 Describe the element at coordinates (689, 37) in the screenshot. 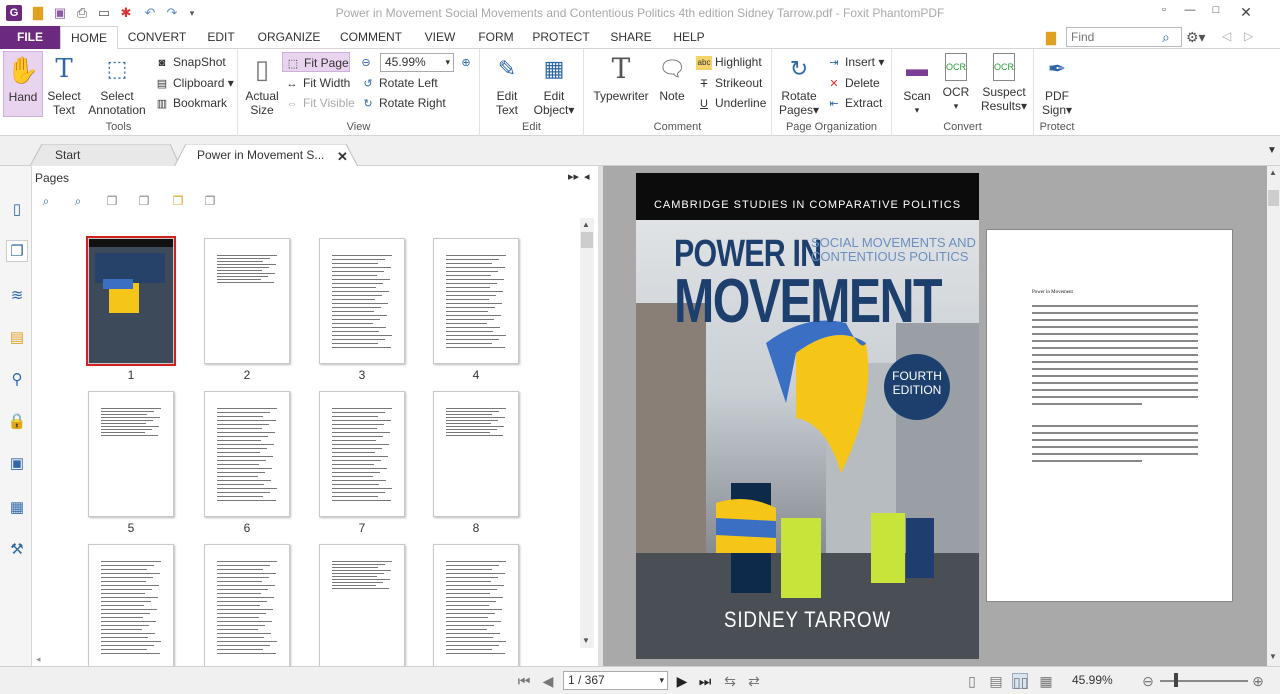

I see `tab-help: HELP` at that location.